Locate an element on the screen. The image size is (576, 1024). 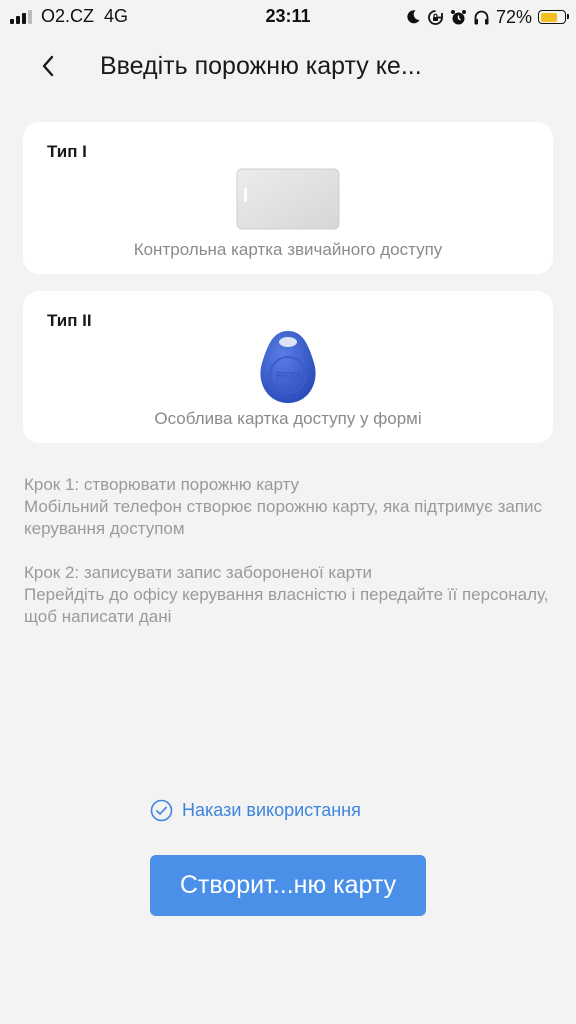
headphones-icon is located at coordinates (481, 17).